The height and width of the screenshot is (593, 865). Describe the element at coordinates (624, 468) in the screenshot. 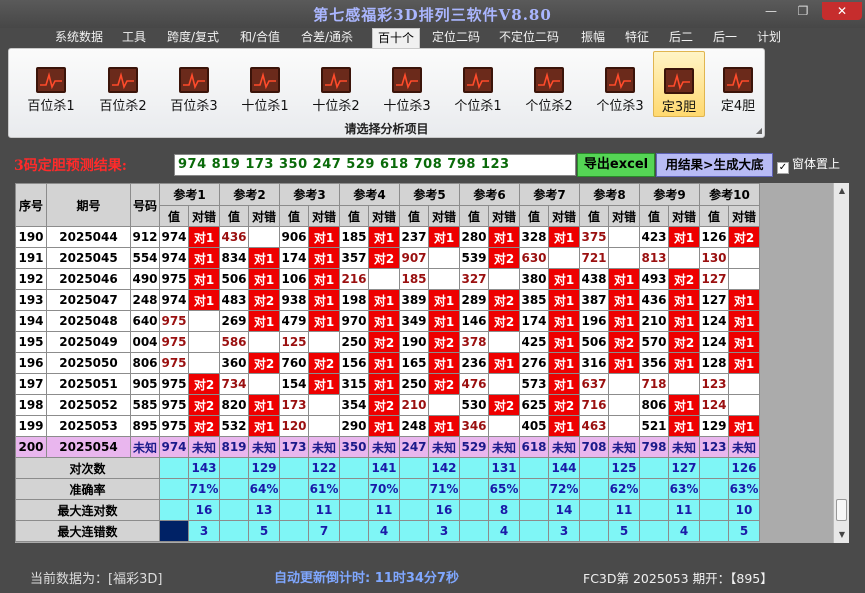

I see `stat-value: 125` at that location.